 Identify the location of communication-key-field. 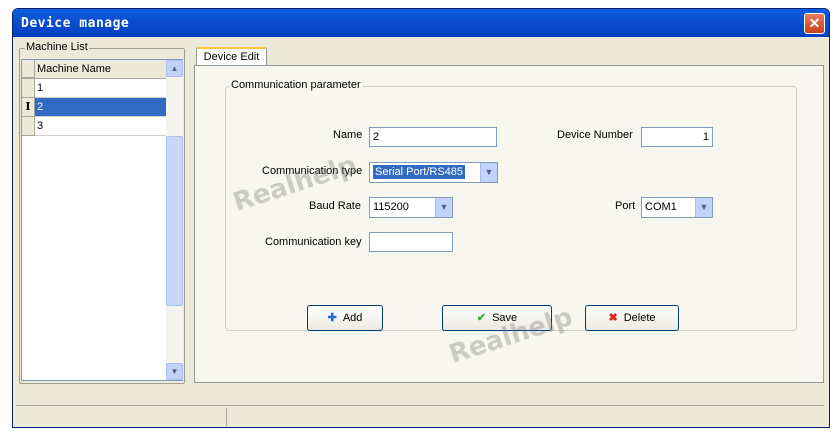
(411, 242).